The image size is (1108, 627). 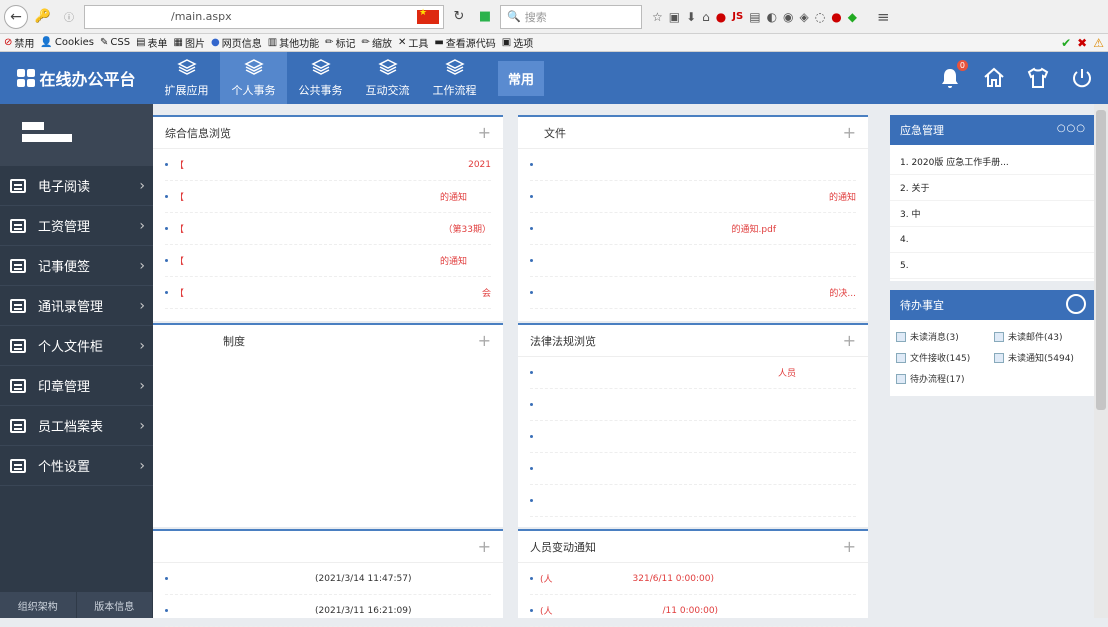 What do you see at coordinates (151, 42) in the screenshot?
I see `bookmark-item: ▤ 表单` at bounding box center [151, 42].